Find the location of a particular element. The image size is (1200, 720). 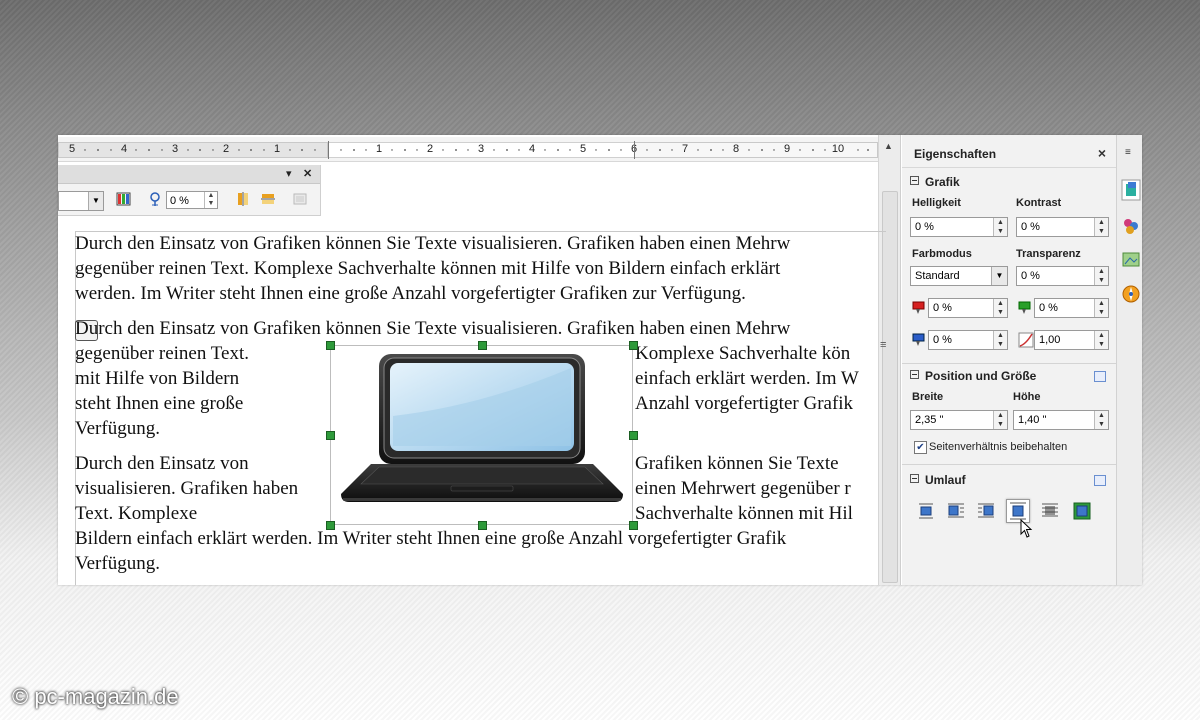

section-title: Position und Größe is located at coordinates (981, 376).